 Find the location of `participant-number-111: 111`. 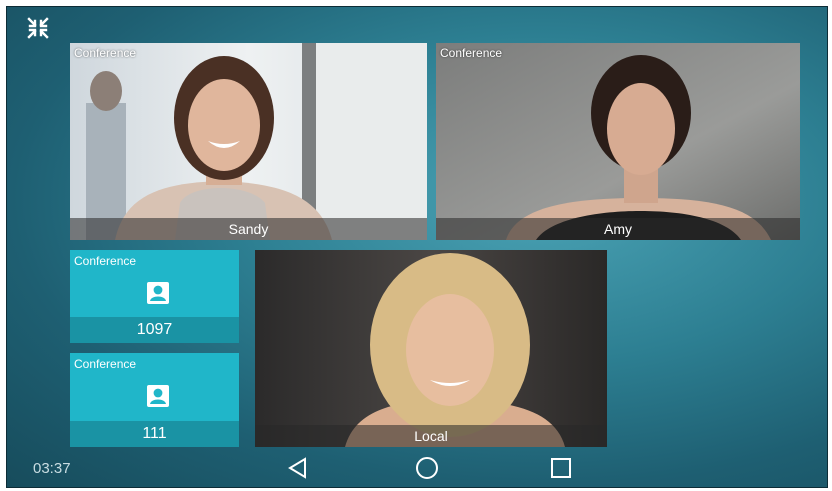

participant-number-111: 111 is located at coordinates (154, 434).